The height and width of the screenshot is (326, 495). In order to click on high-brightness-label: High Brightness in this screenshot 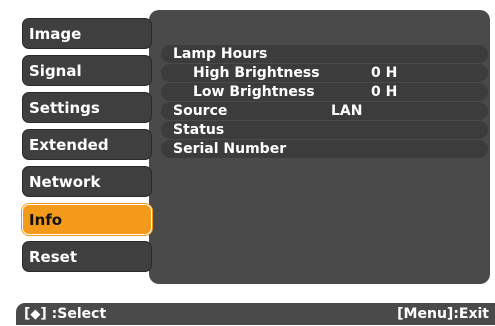, I will do `click(256, 73)`.